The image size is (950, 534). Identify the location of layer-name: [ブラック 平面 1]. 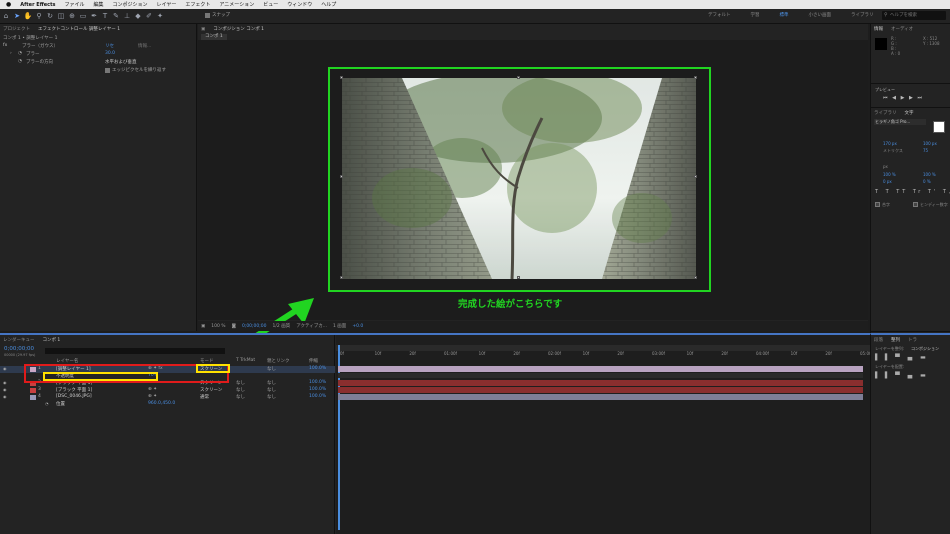
(74, 390).